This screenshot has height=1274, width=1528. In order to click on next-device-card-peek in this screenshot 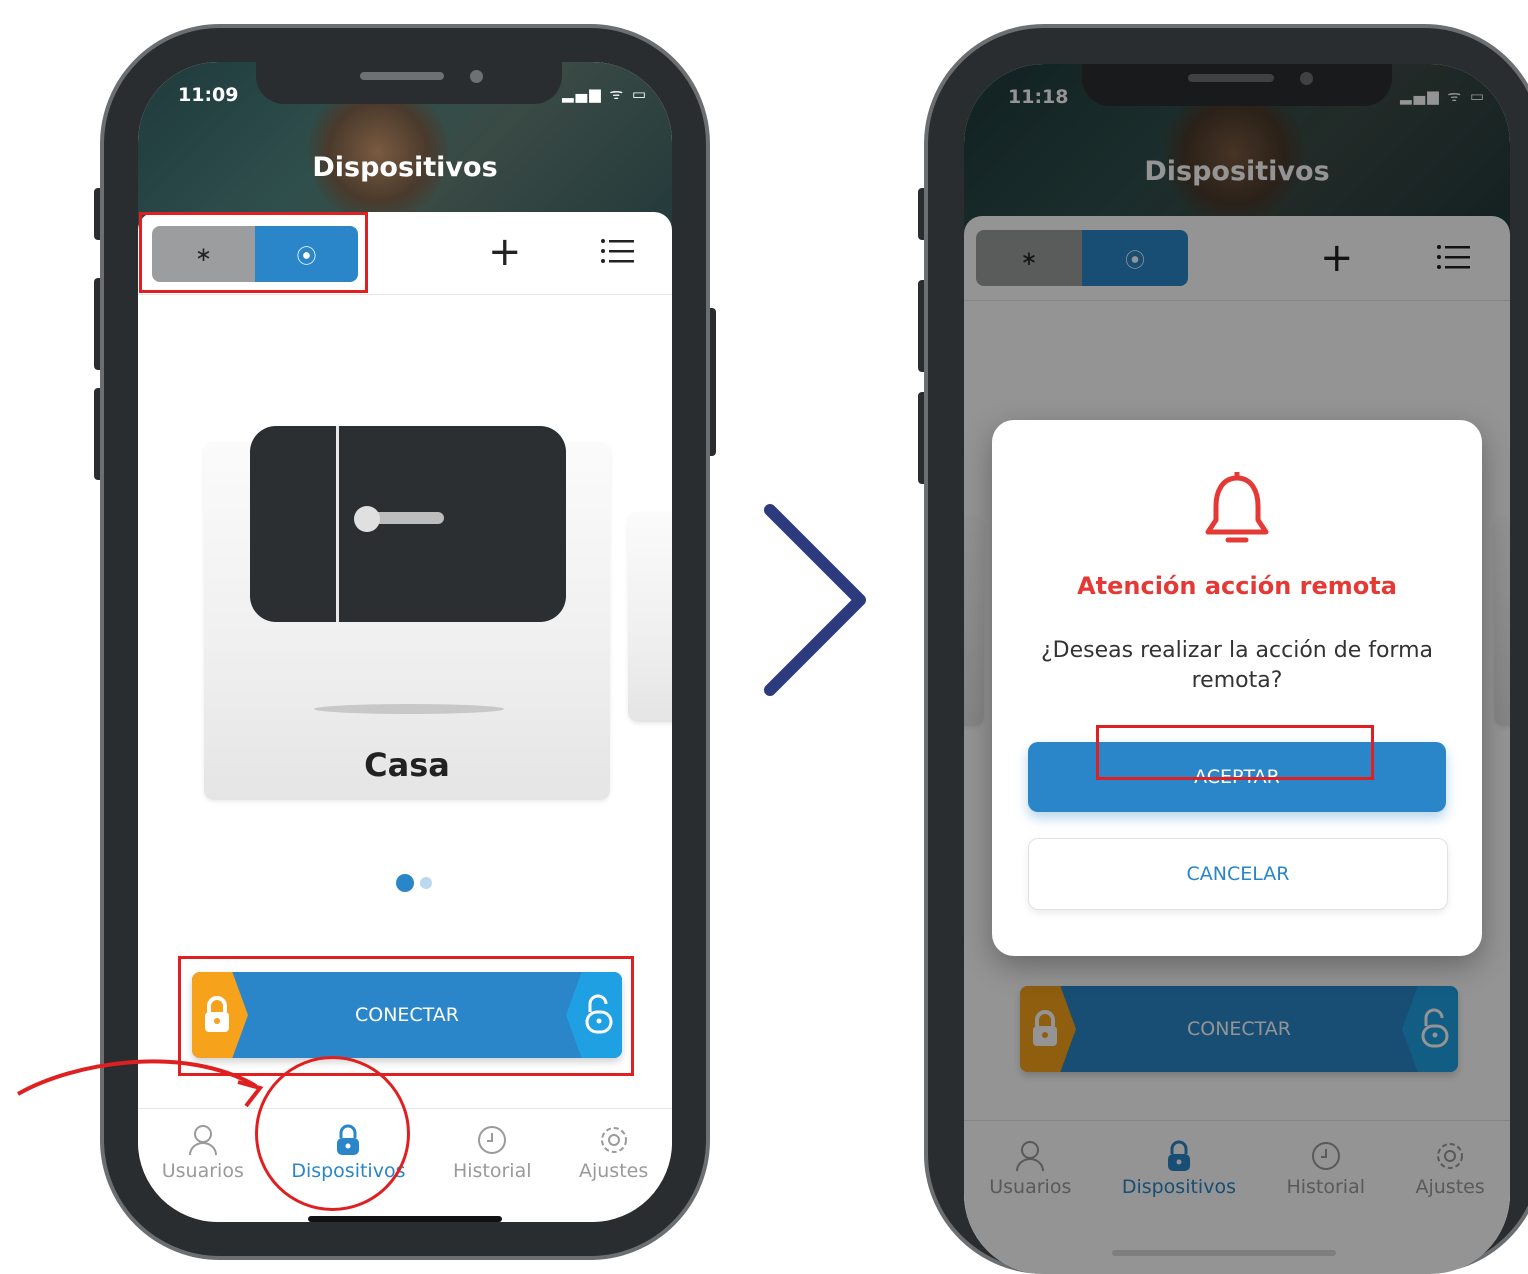, I will do `click(650, 617)`.